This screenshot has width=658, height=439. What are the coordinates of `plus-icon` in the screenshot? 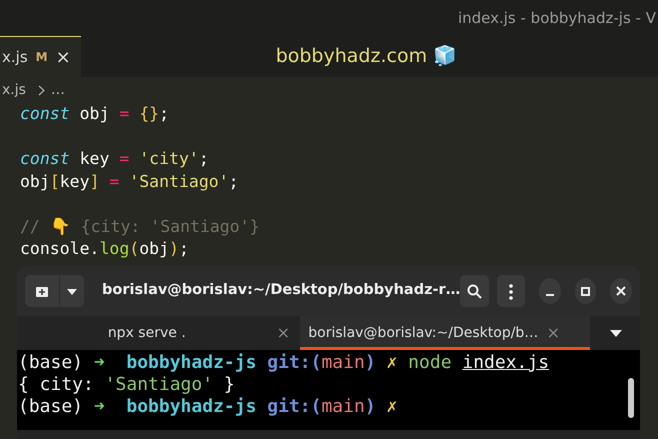 It's located at (42, 292).